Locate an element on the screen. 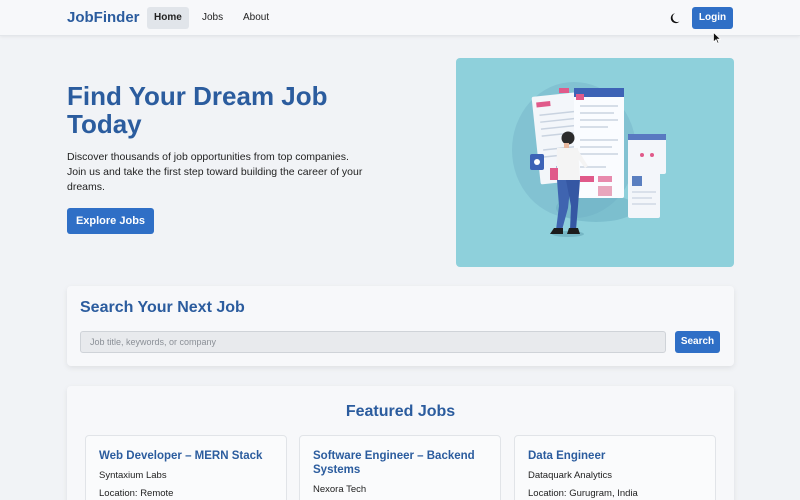  job-company: Nexora Tech is located at coordinates (340, 489).